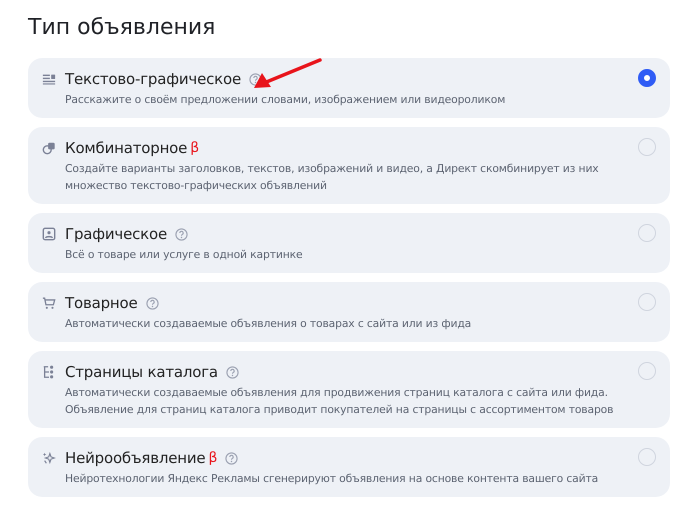 The width and height of the screenshot is (698, 526). I want to click on ad-type-option: Текстово-графическое Расскажите о своём предложении словами, изображением или видеороликом, so click(349, 88).